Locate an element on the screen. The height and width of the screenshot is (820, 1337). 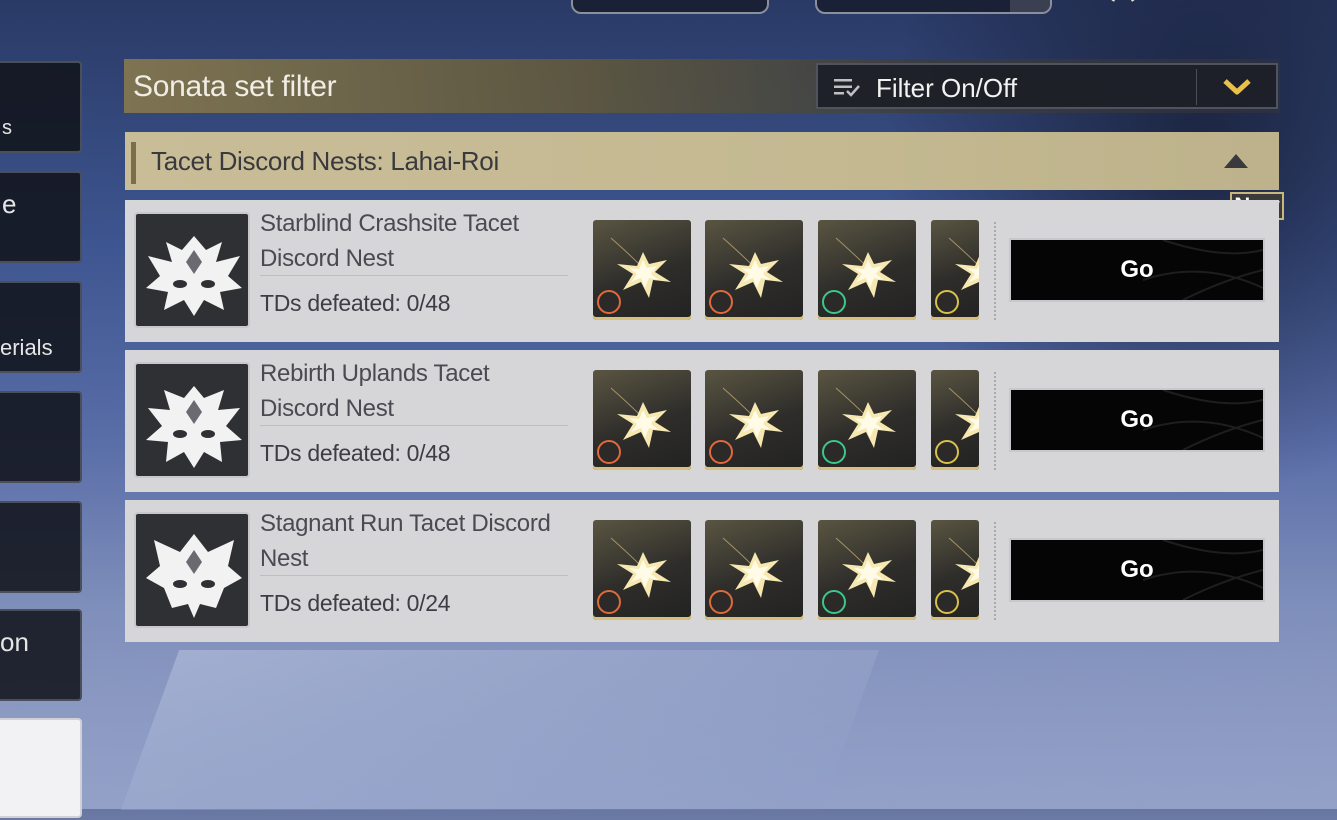
region-collapse-bar: Tacet Discord Nests: Lahai-Roi is located at coordinates (702, 161).